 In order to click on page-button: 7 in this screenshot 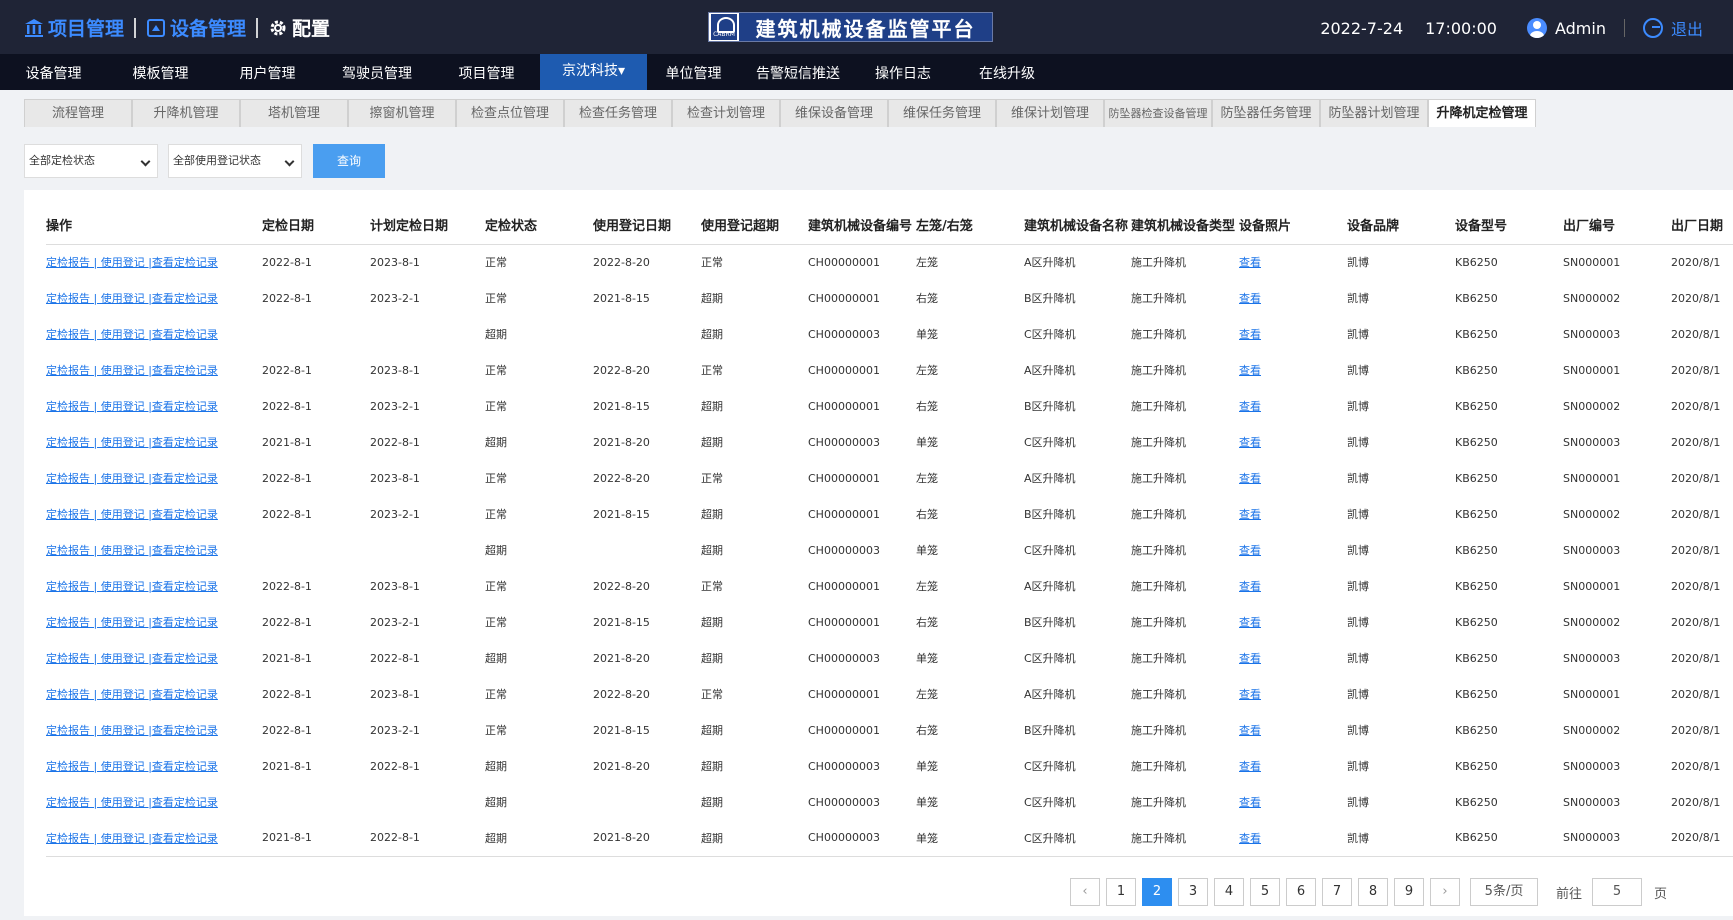, I will do `click(1337, 892)`.